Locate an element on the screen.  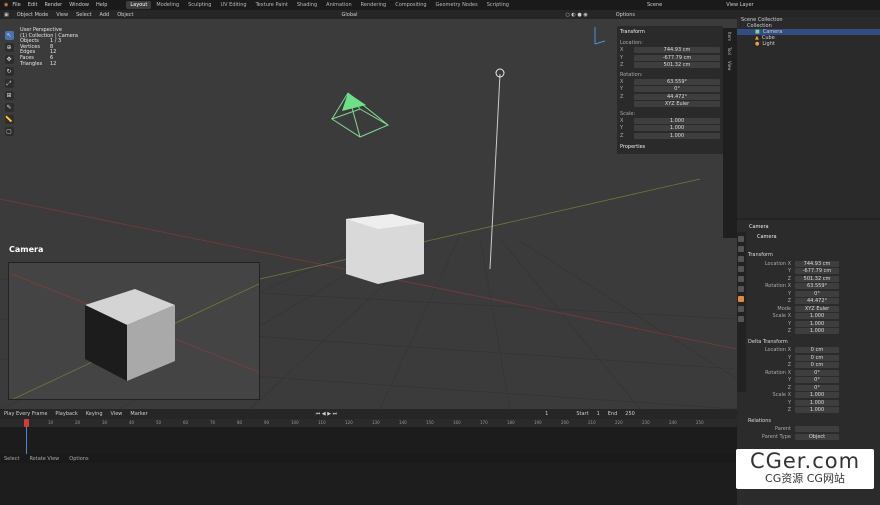
blender-logo-icon: ◉ is located at coordinates (6, 5).